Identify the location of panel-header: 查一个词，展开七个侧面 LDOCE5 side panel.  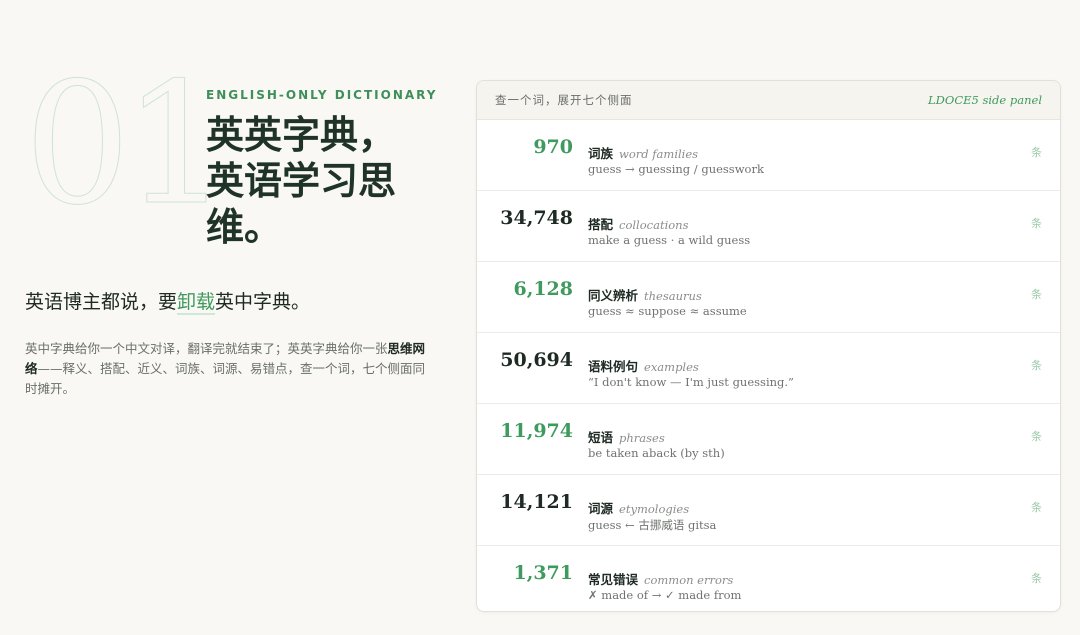
(768, 100).